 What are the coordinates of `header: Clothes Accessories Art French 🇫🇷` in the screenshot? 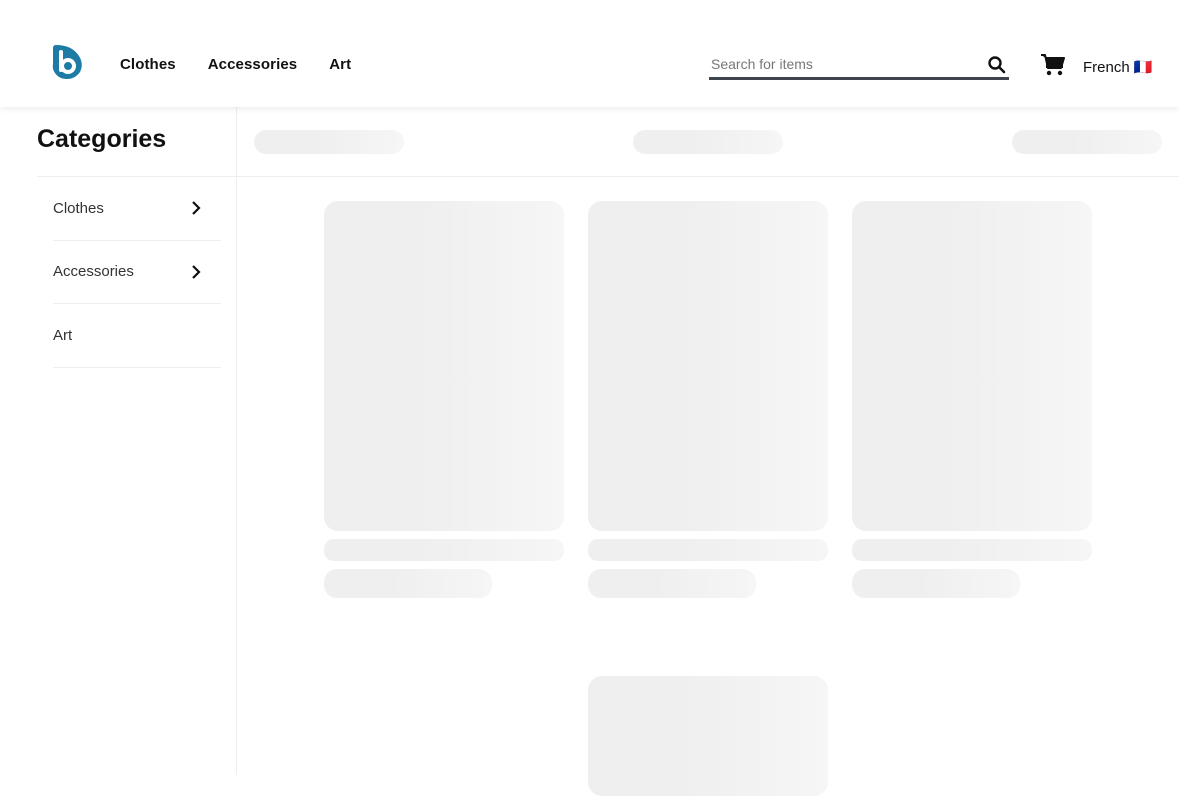 It's located at (589, 53).